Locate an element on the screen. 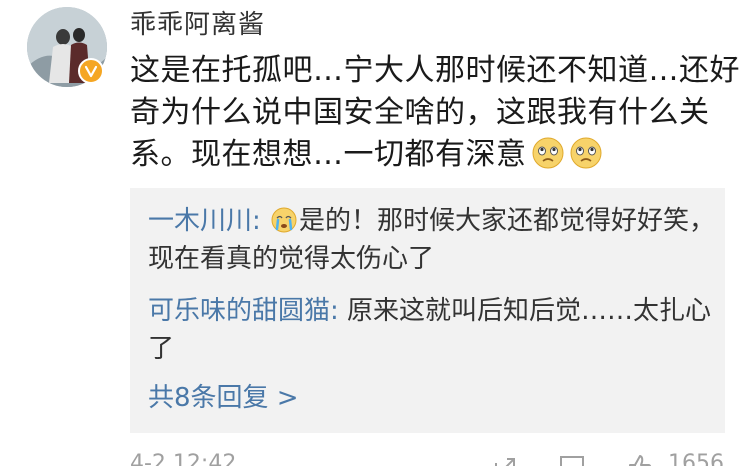 This screenshot has height=466, width=752. timestamp: 4-2 12:42 is located at coordinates (183, 458).